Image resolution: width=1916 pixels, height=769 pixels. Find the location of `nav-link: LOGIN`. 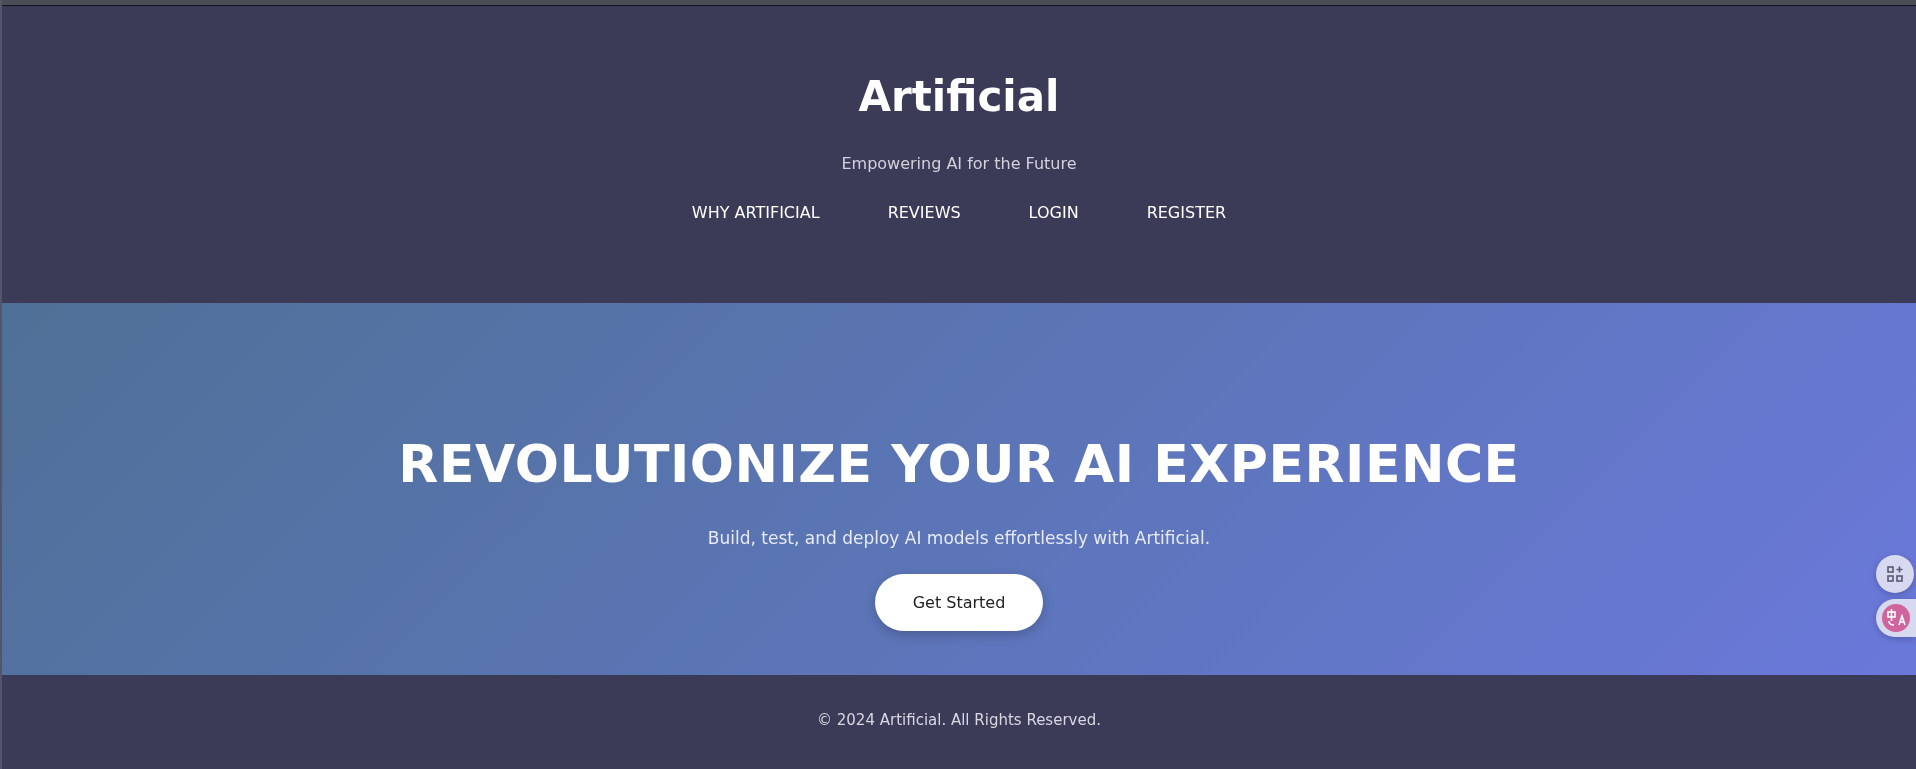

nav-link: LOGIN is located at coordinates (1053, 212).